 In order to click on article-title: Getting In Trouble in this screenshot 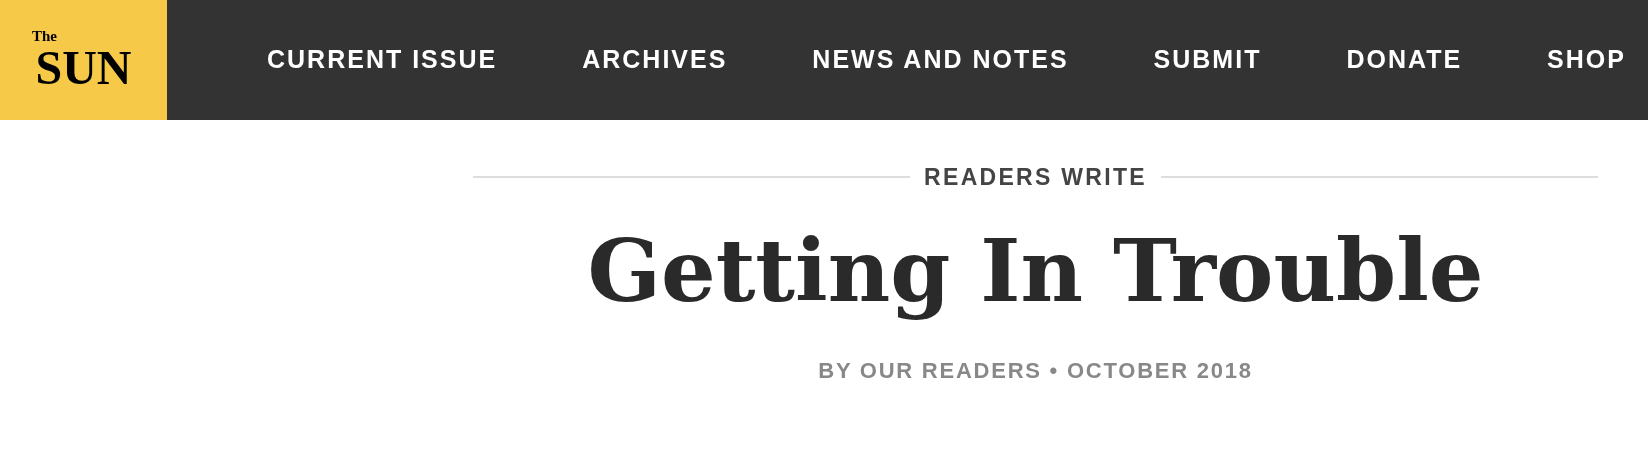, I will do `click(1035, 270)`.